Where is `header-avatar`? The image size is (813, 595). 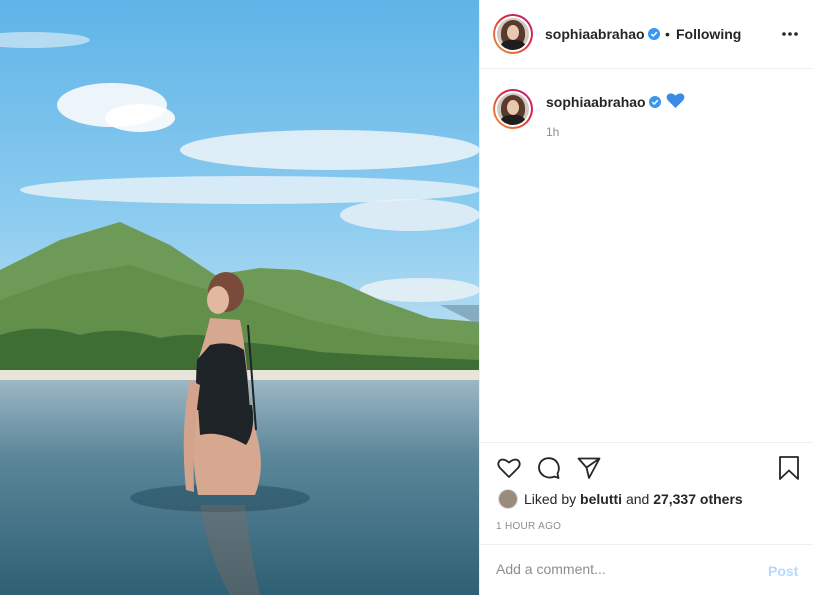
header-avatar is located at coordinates (513, 34).